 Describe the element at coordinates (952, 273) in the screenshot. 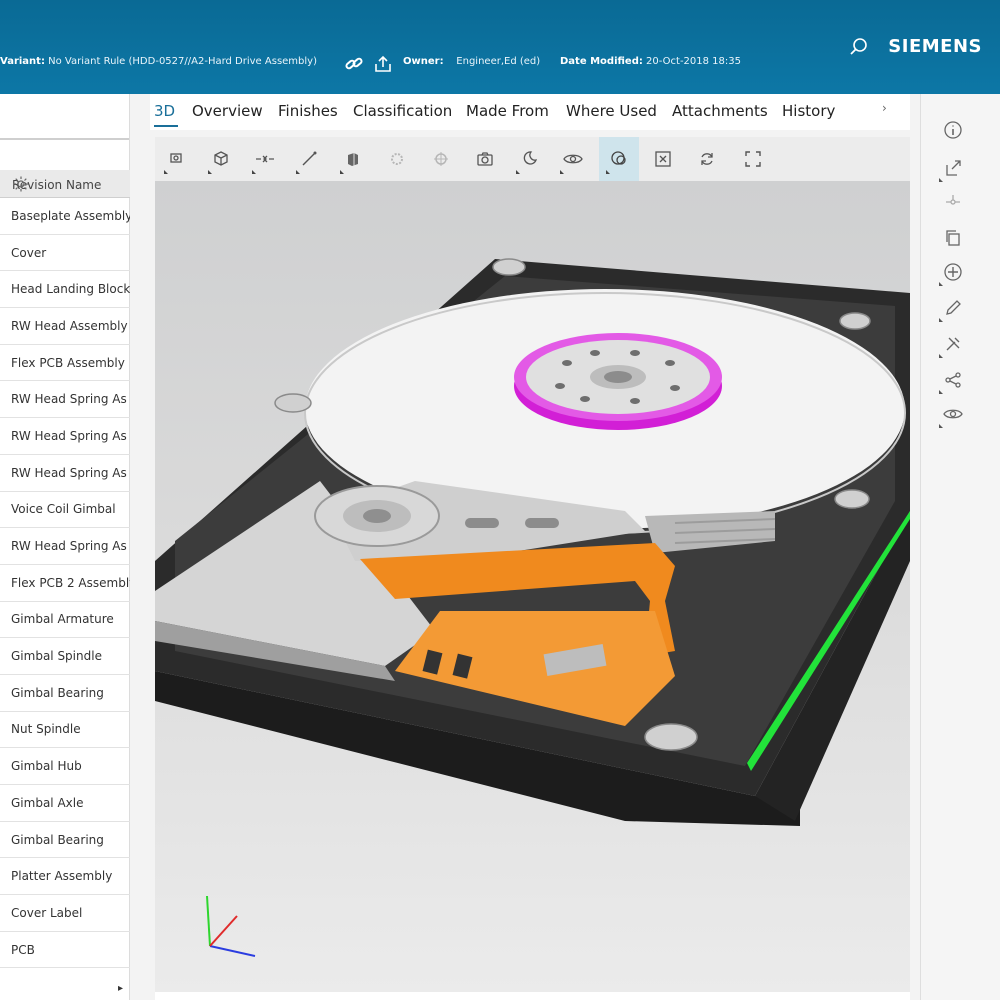

I see `add-icon` at that location.